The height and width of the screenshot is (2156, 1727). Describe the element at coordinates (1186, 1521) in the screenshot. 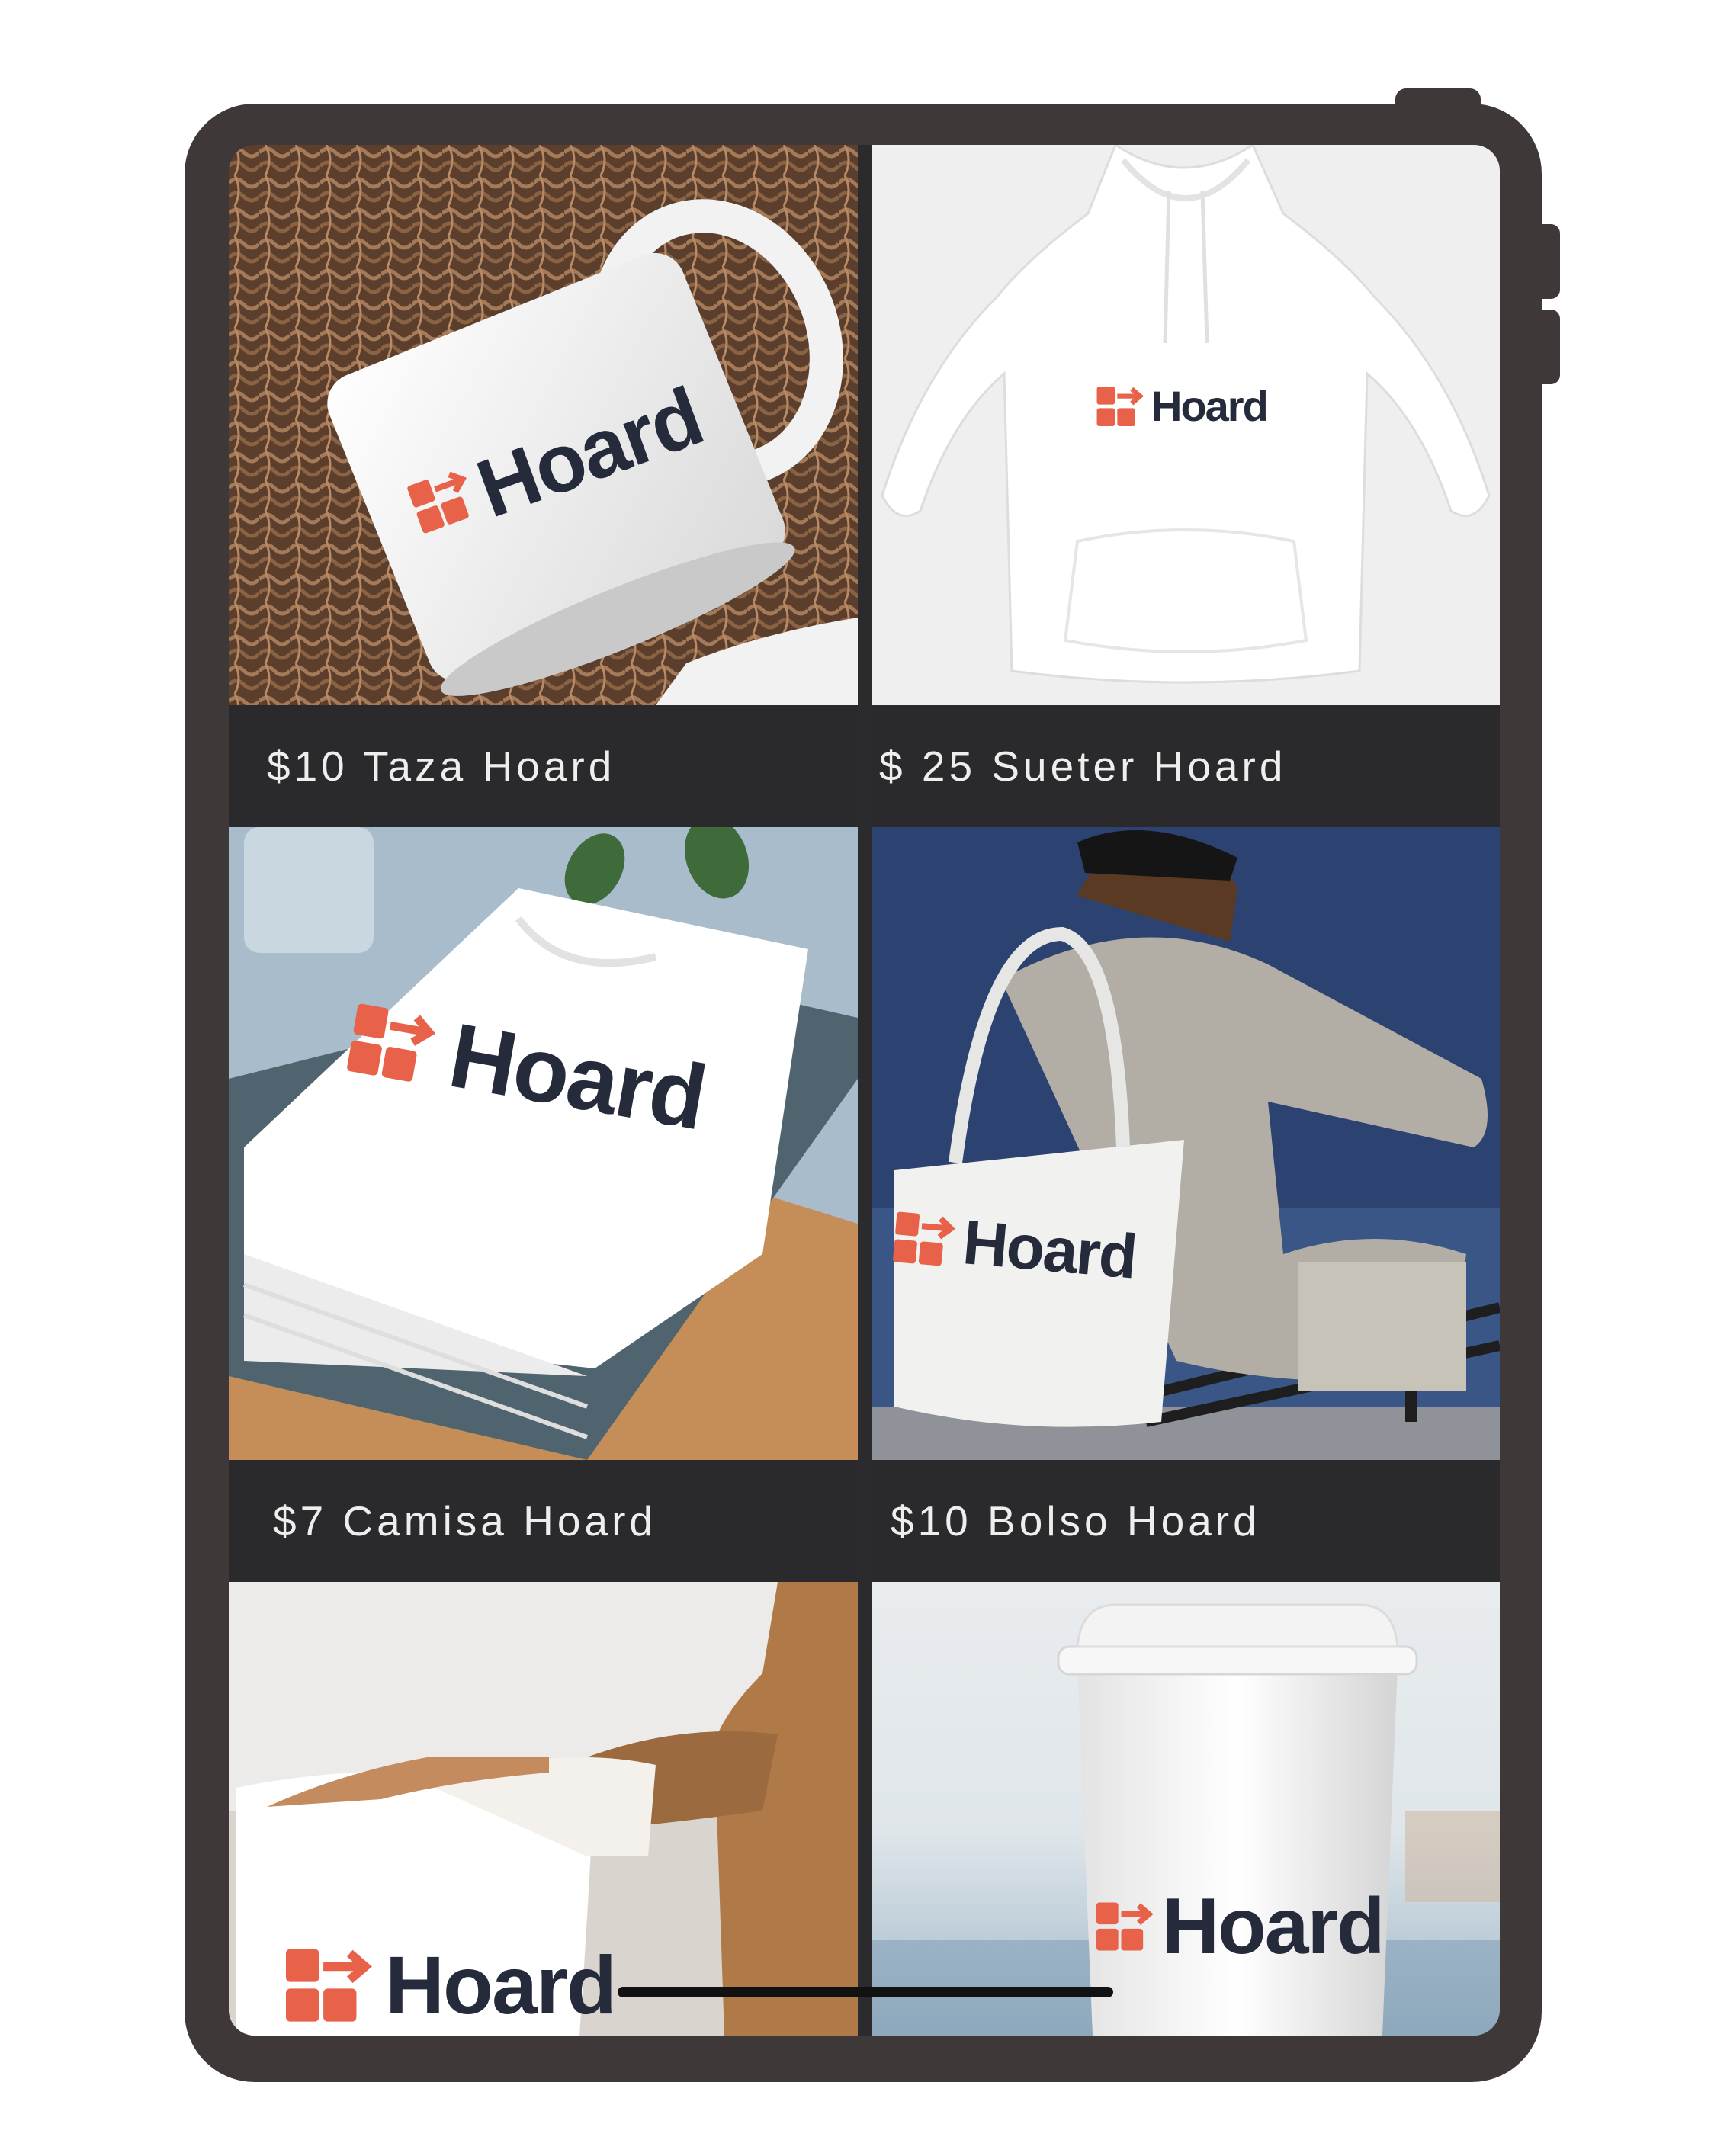

I see `product-caption: $10 Bolso Hoard` at that location.